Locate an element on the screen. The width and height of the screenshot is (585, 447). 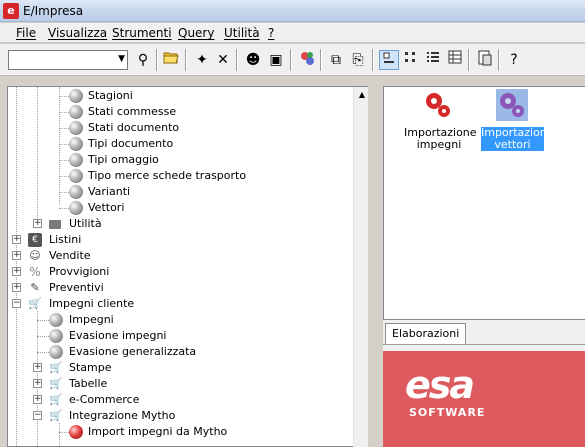
search-combo: ▼ is located at coordinates (68, 60).